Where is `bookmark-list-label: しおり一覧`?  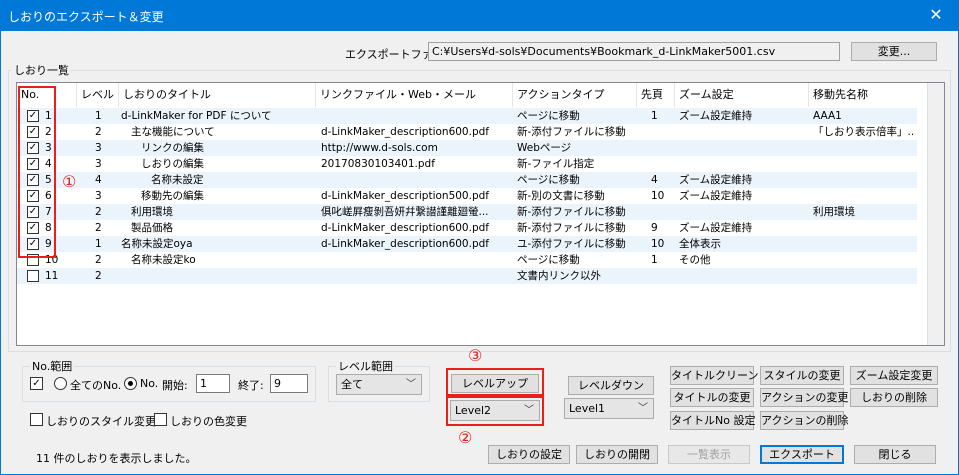 bookmark-list-label: しおり一覧 is located at coordinates (41, 70).